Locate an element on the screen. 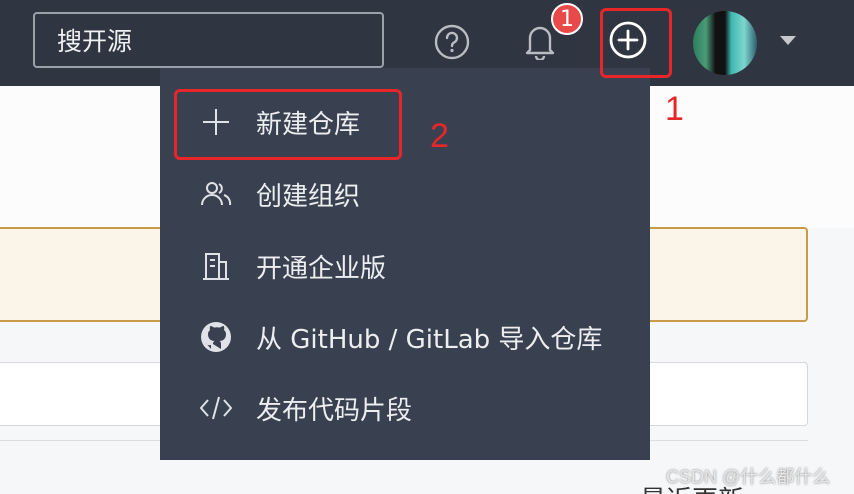  github-icon is located at coordinates (216, 337).